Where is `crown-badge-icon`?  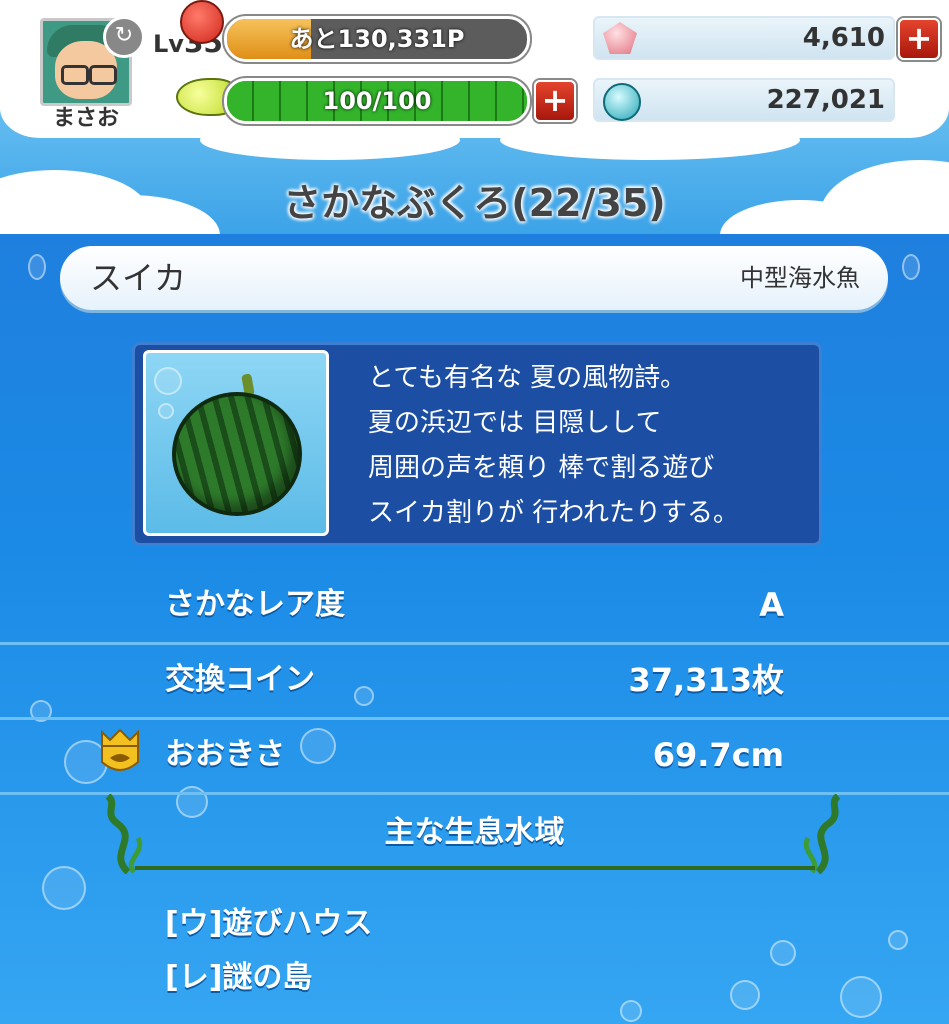
crown-badge-icon is located at coordinates (120, 749).